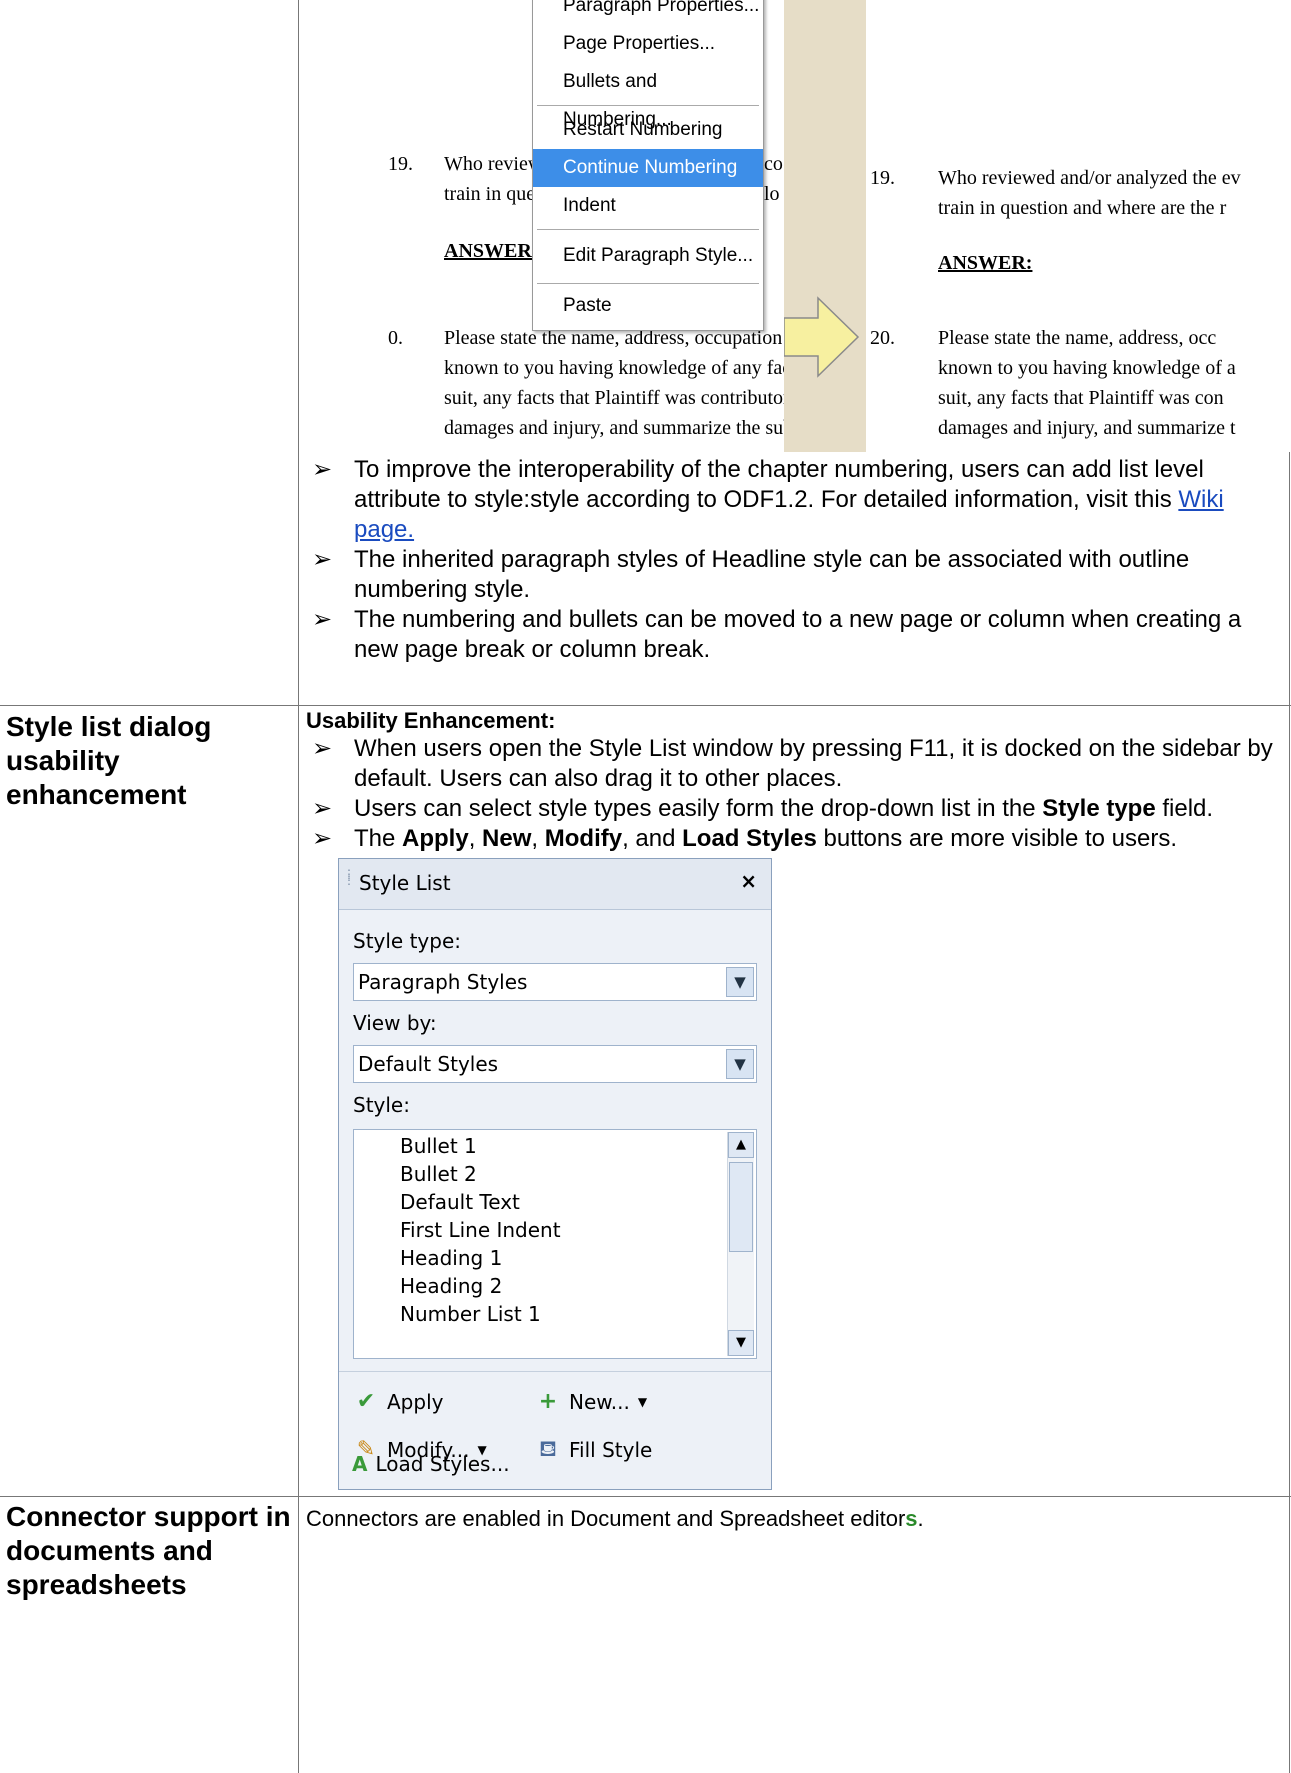 The width and height of the screenshot is (1291, 1773). Describe the element at coordinates (407, 941) in the screenshot. I see `style-type-label: Style type:` at that location.